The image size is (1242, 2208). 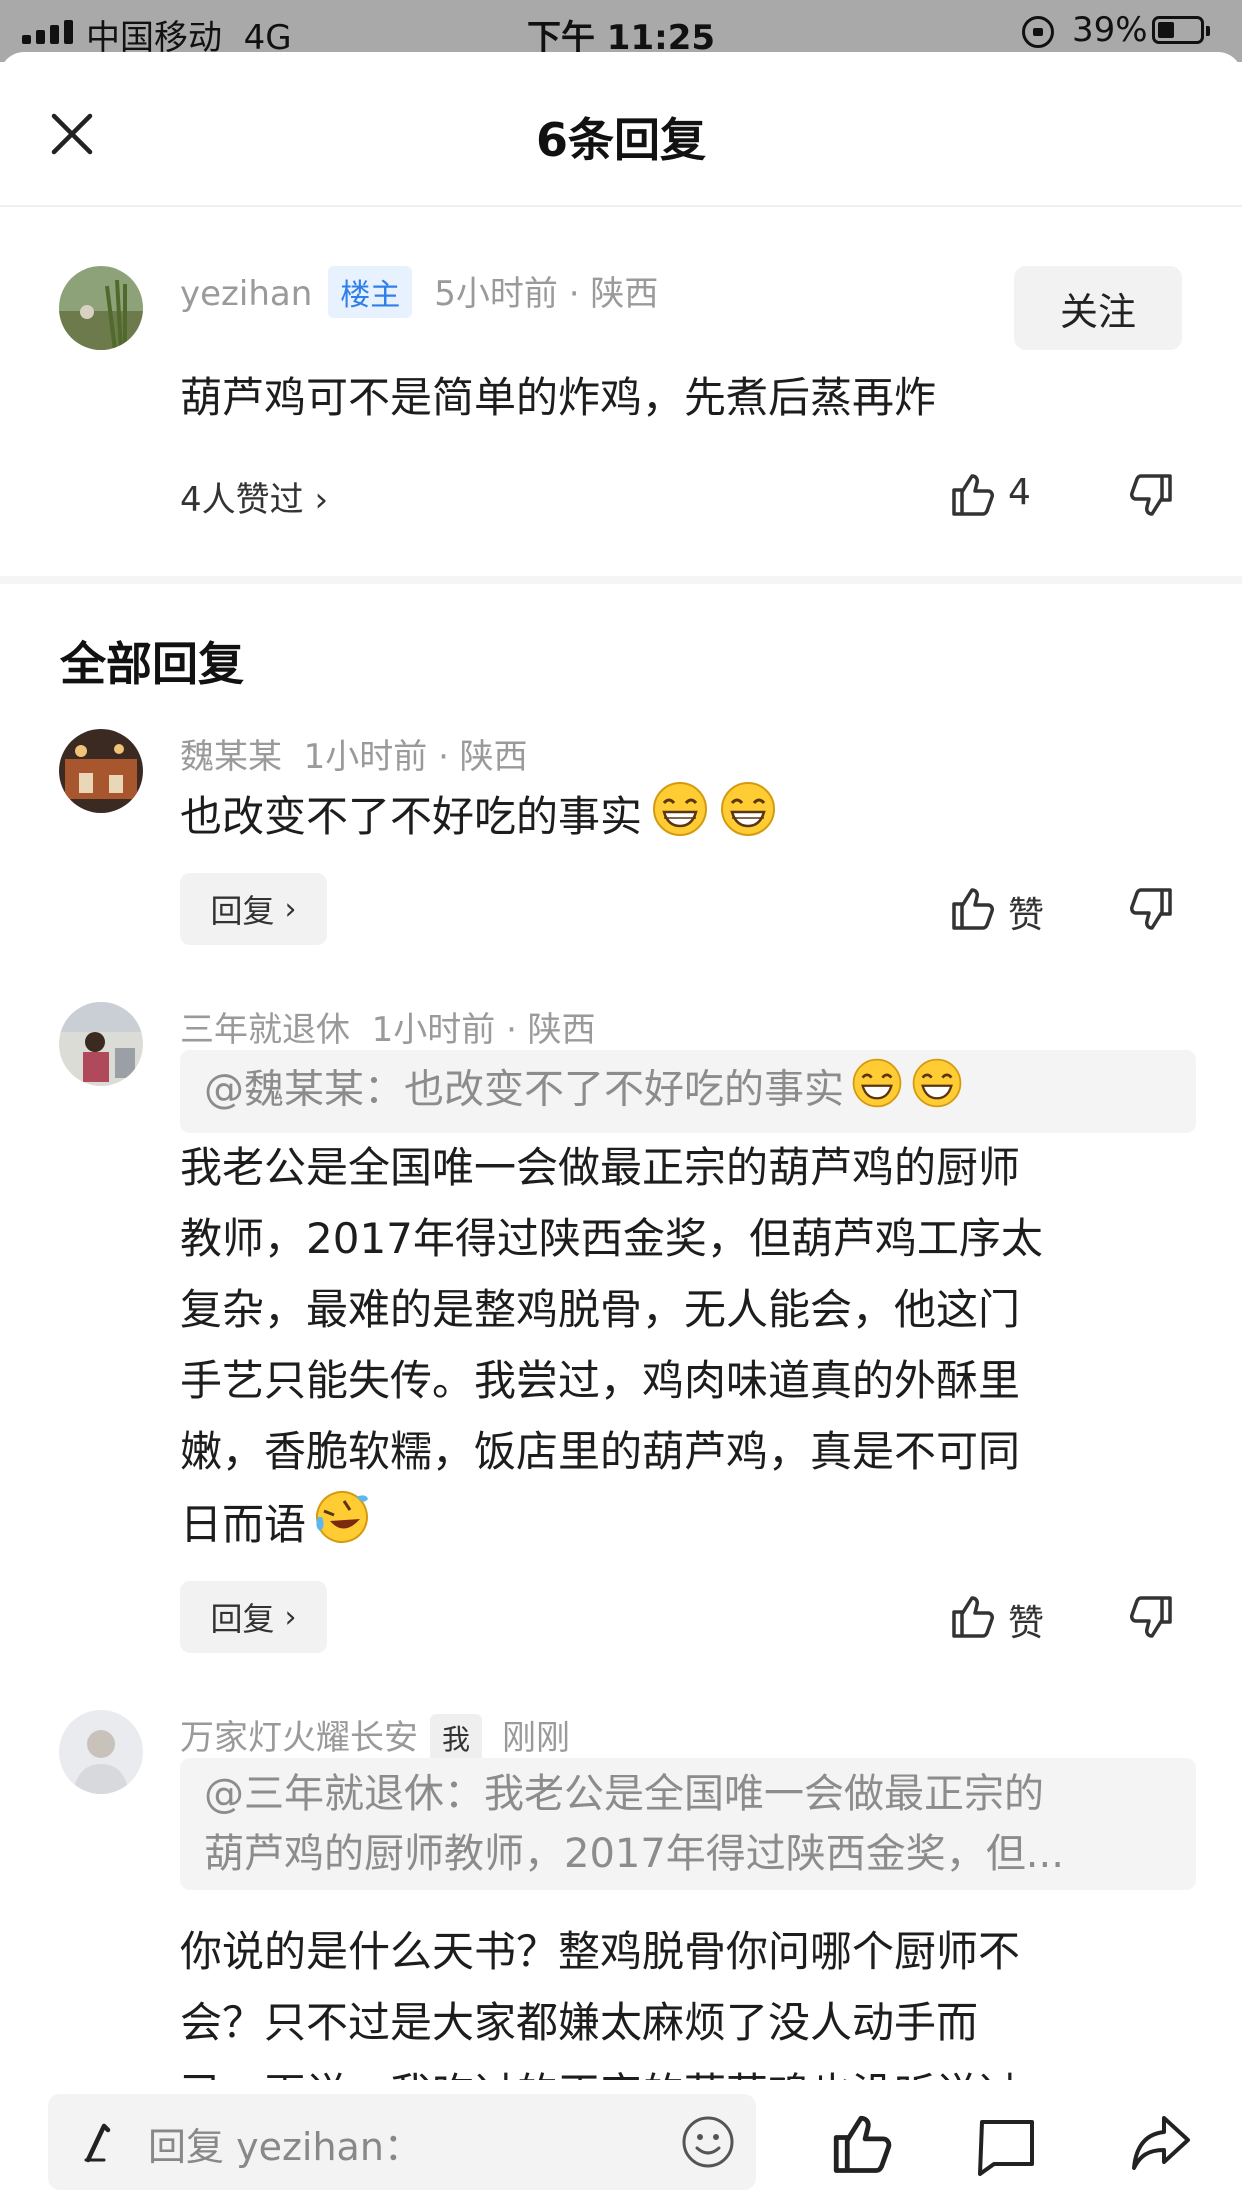 What do you see at coordinates (621, 580) in the screenshot?
I see `section-divider` at bounding box center [621, 580].